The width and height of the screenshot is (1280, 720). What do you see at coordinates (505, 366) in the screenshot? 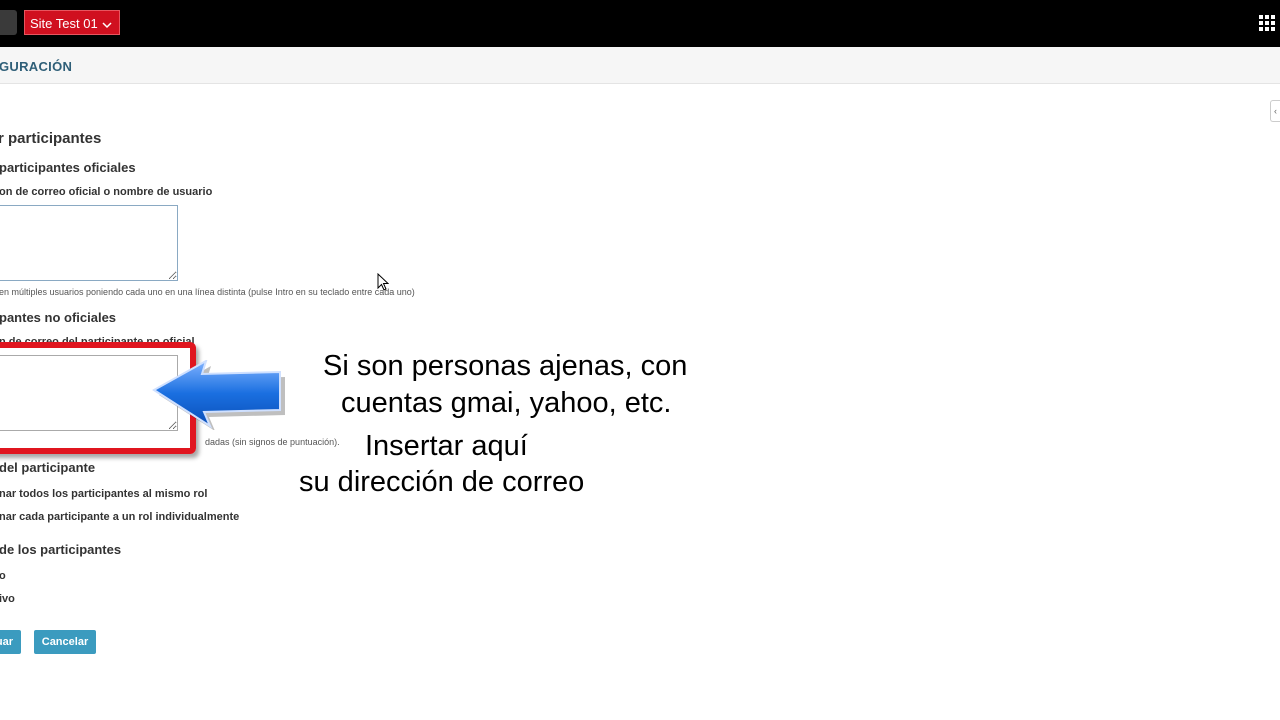
I see `annotation-line-1: Si son personas ajenas, con` at bounding box center [505, 366].